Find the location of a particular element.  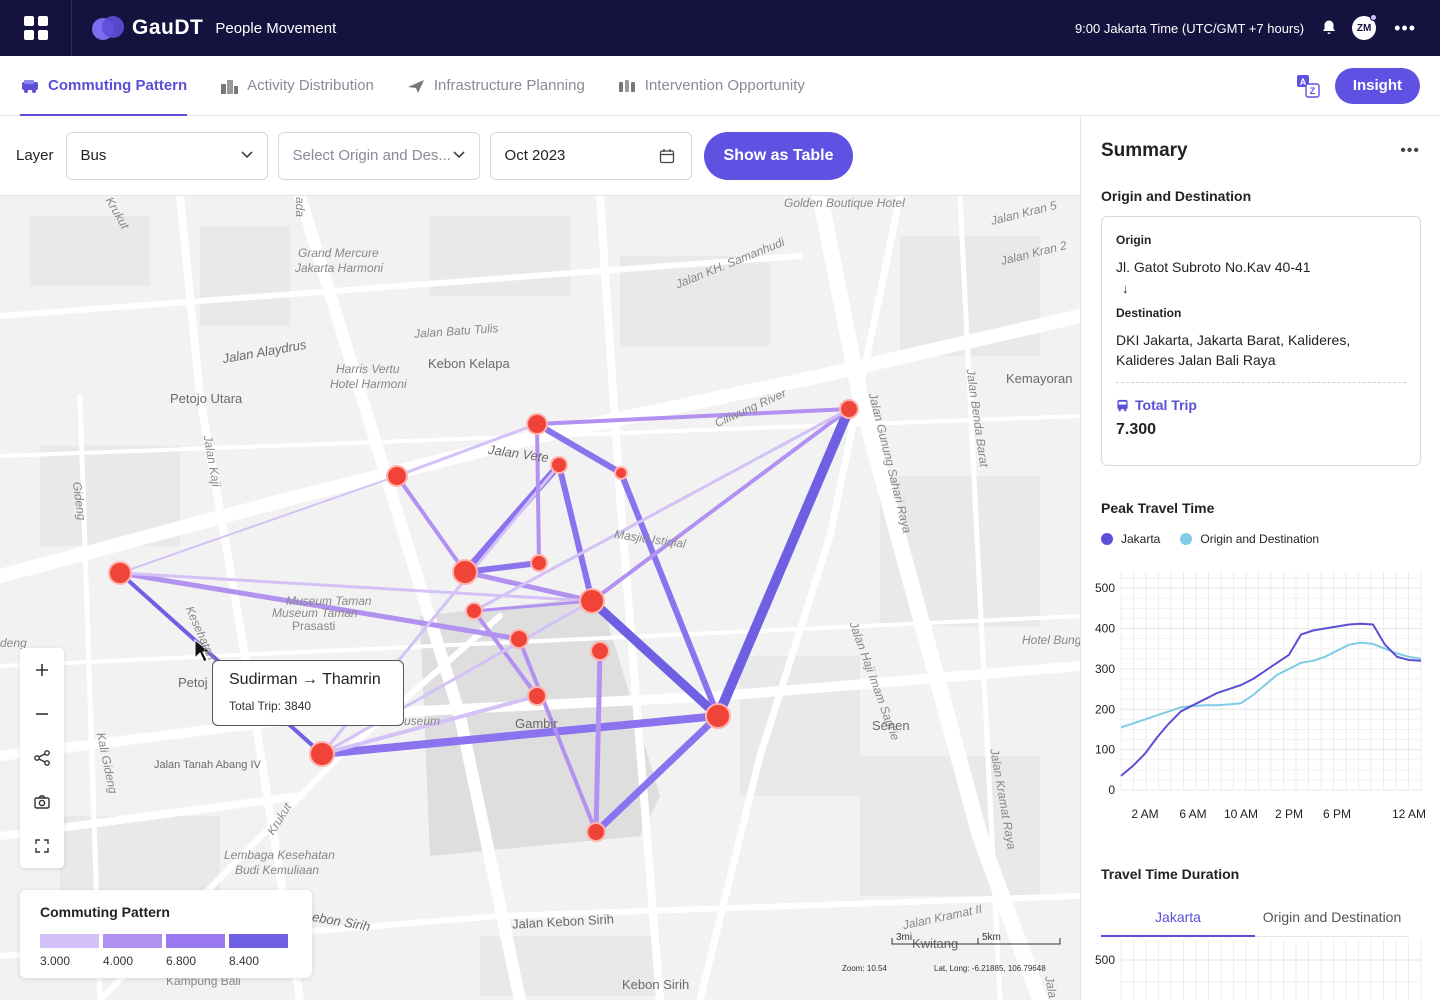

y-tick-label: 400 is located at coordinates (1105, 629).